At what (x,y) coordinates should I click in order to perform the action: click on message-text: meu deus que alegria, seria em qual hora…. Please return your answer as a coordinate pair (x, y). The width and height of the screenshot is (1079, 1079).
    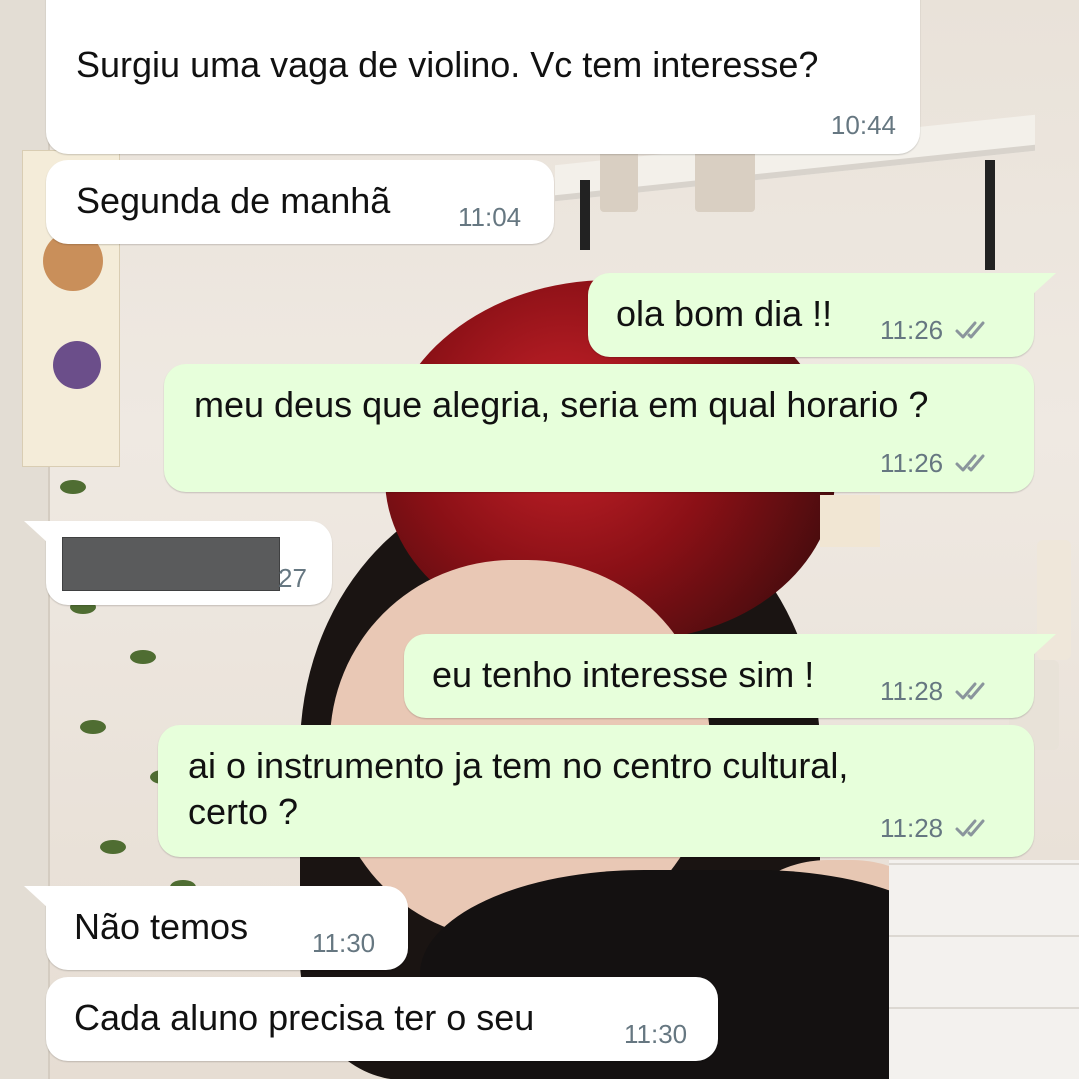
    Looking at the image, I should click on (561, 404).